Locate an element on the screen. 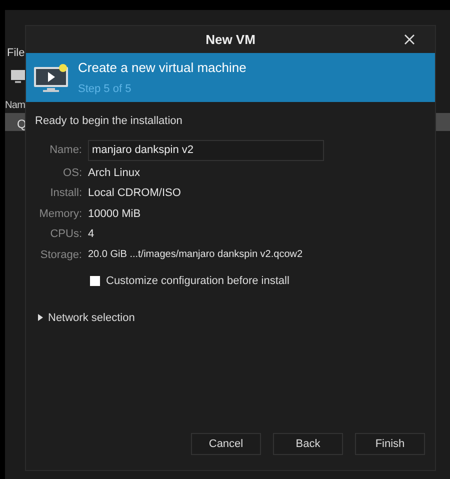  menu-item: File is located at coordinates (16, 53).